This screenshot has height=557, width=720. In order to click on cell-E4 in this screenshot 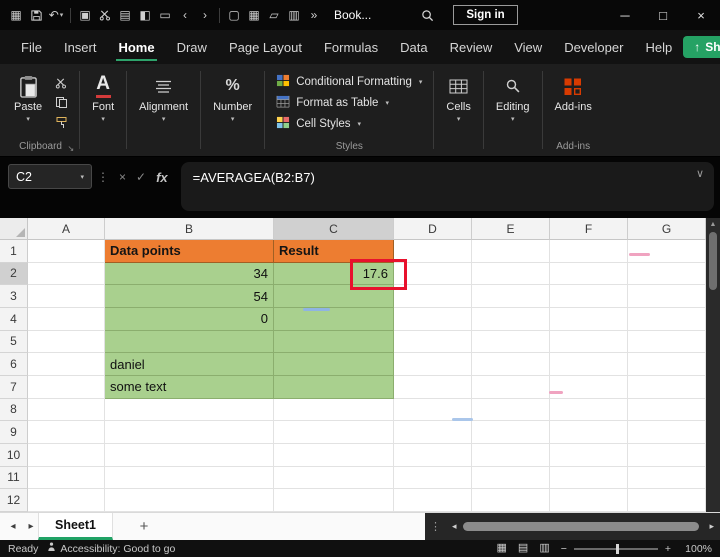, I will do `click(511, 319)`.